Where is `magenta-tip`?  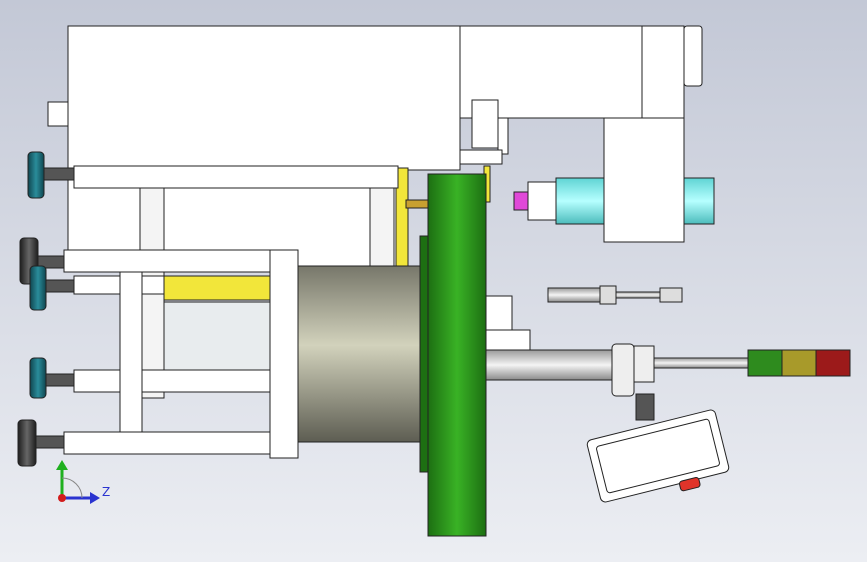 magenta-tip is located at coordinates (521, 201).